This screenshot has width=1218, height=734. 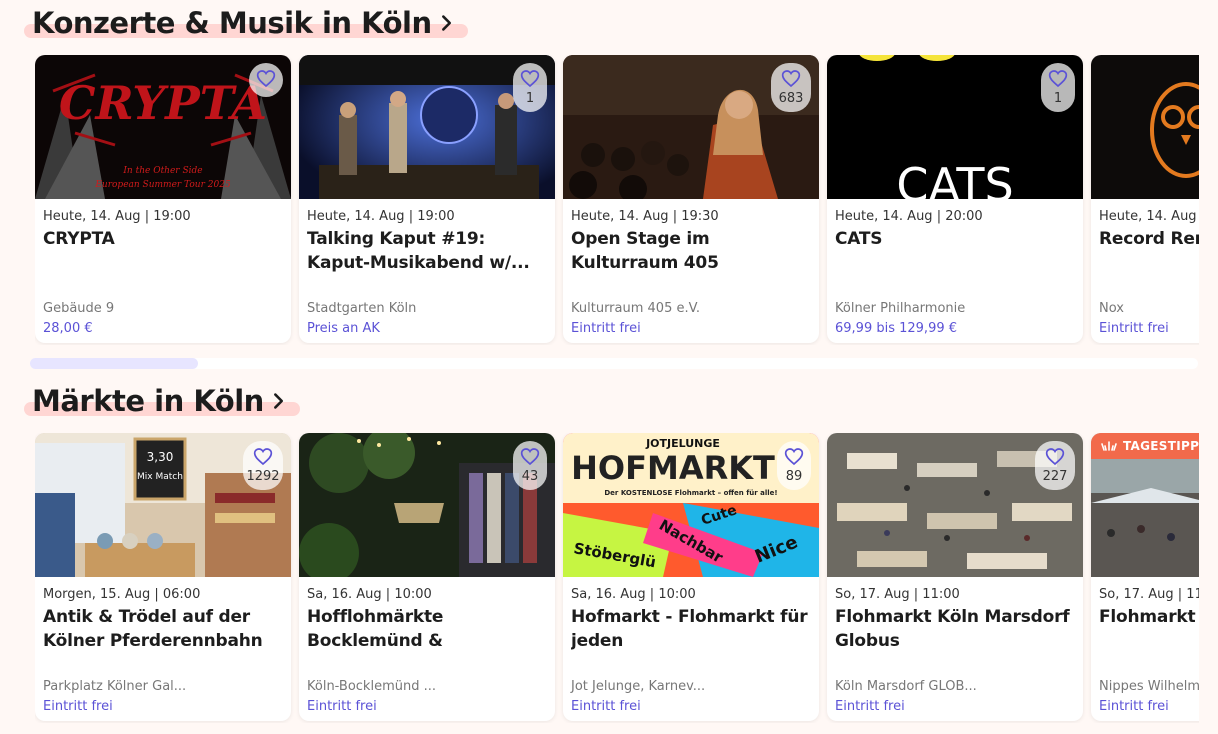 I want to click on event-date: Morgen, 15. Aug | 06:00, so click(x=122, y=594).